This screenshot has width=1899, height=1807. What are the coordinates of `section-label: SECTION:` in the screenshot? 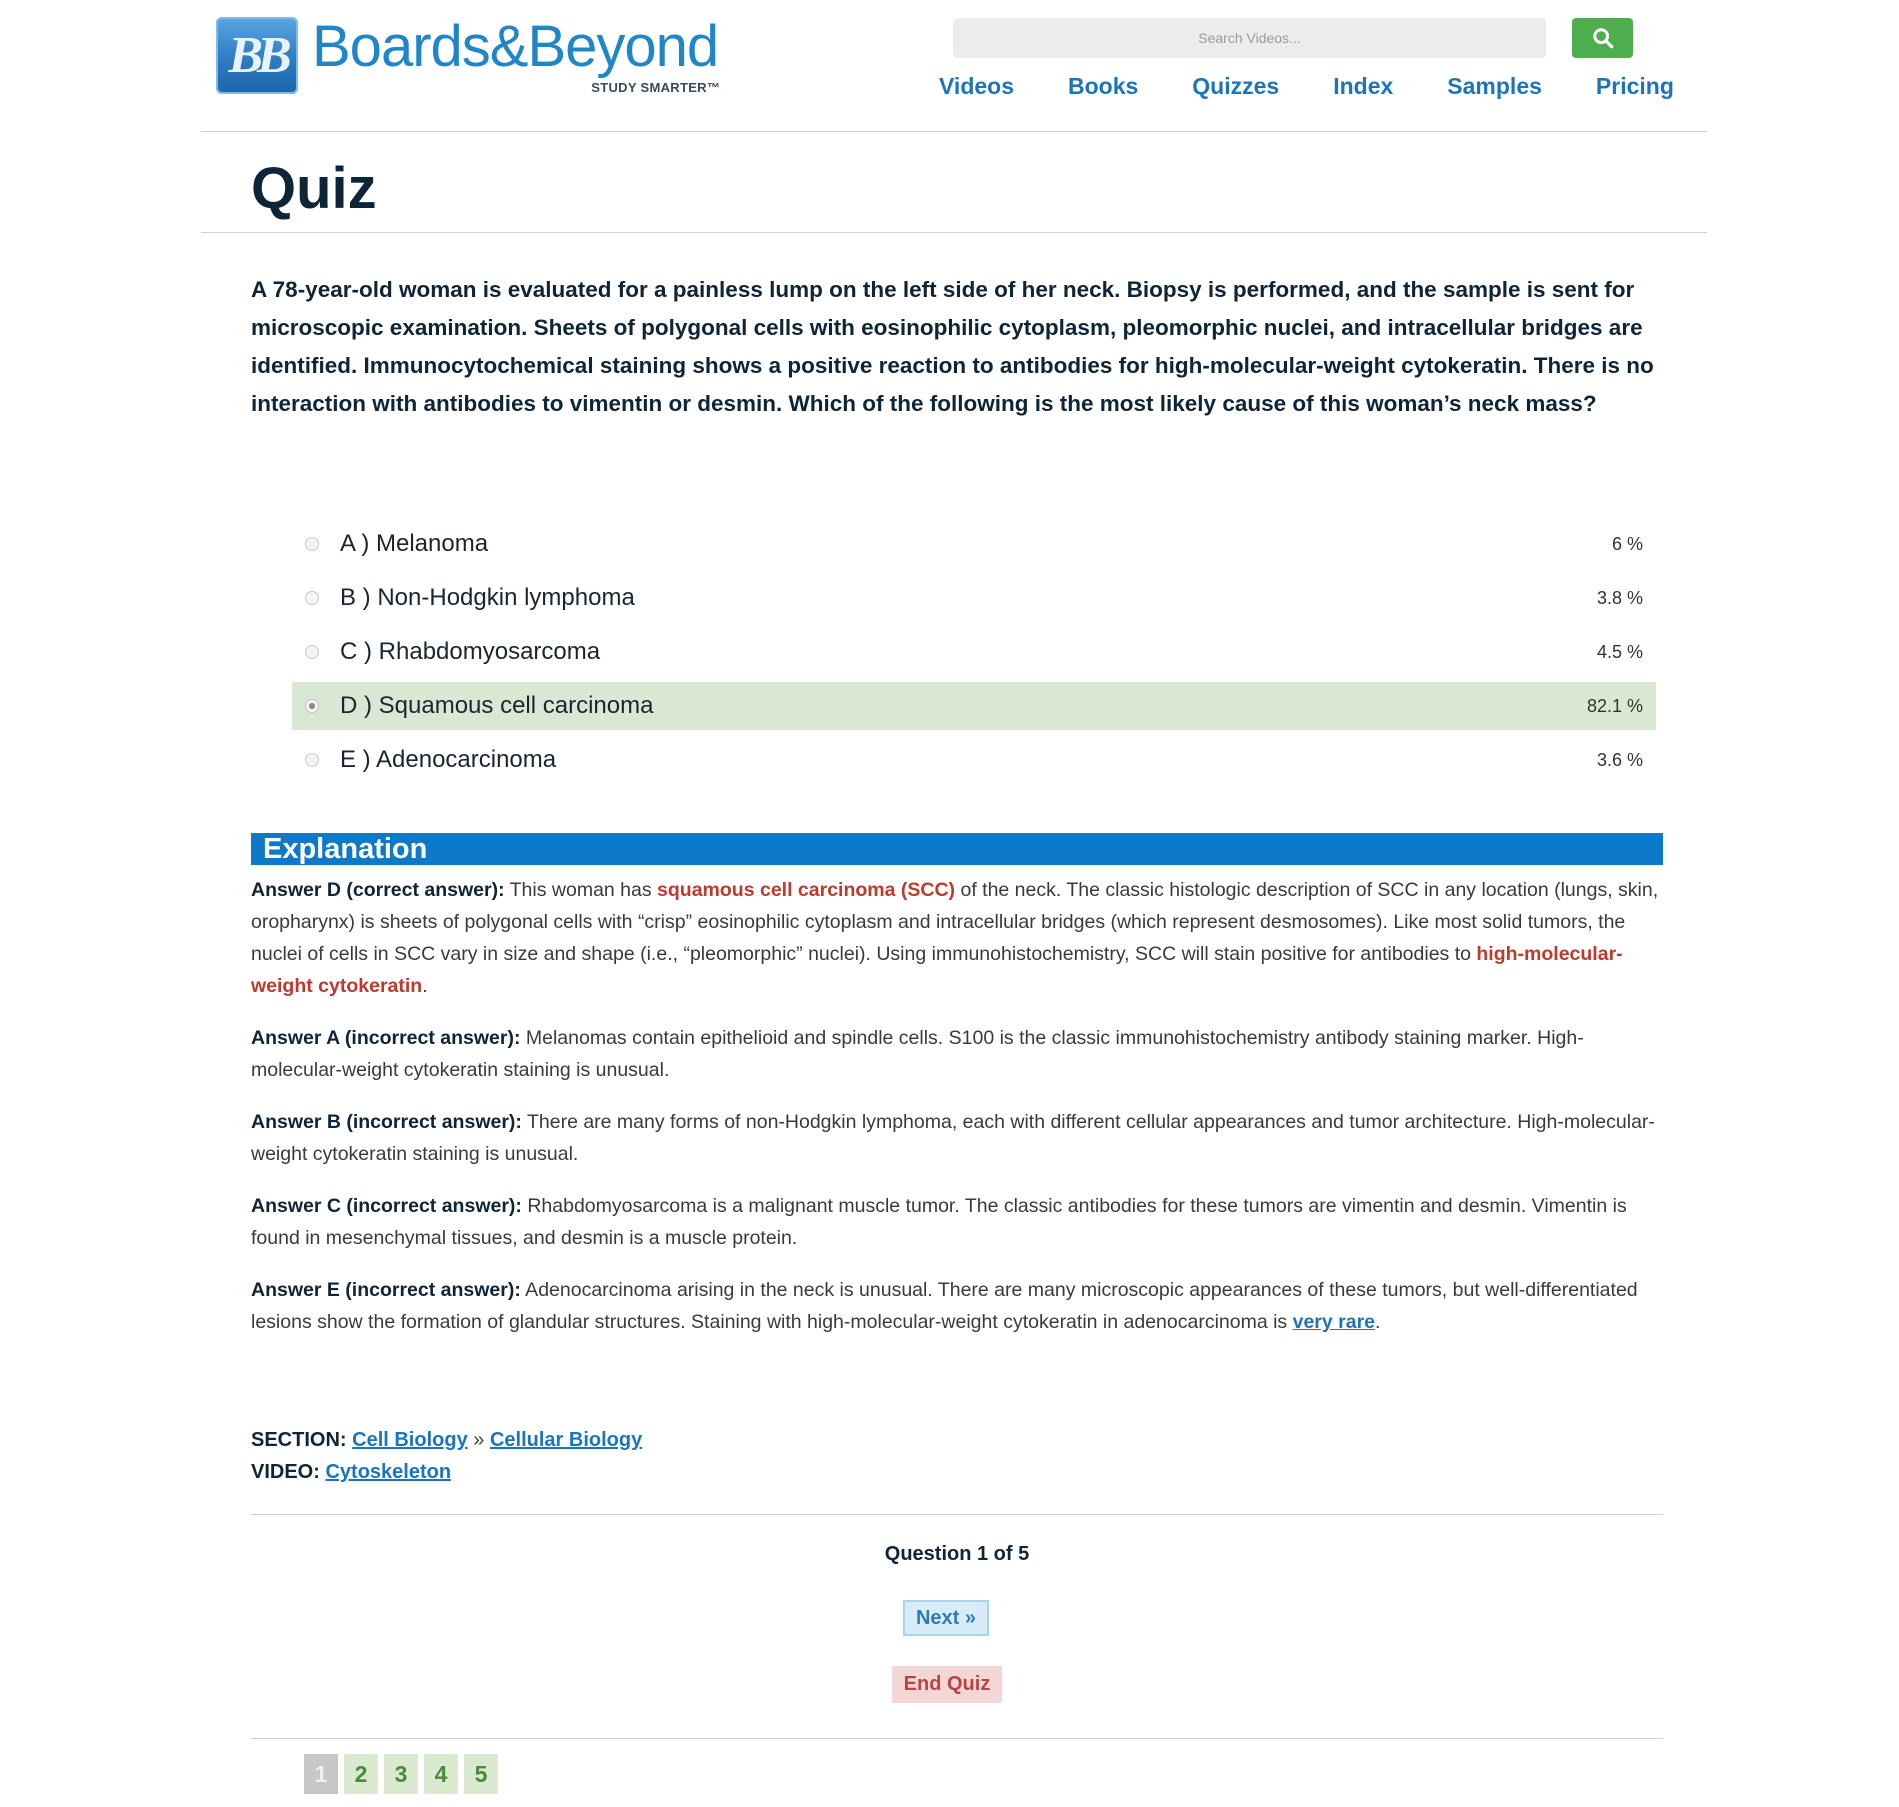 It's located at (299, 1440).